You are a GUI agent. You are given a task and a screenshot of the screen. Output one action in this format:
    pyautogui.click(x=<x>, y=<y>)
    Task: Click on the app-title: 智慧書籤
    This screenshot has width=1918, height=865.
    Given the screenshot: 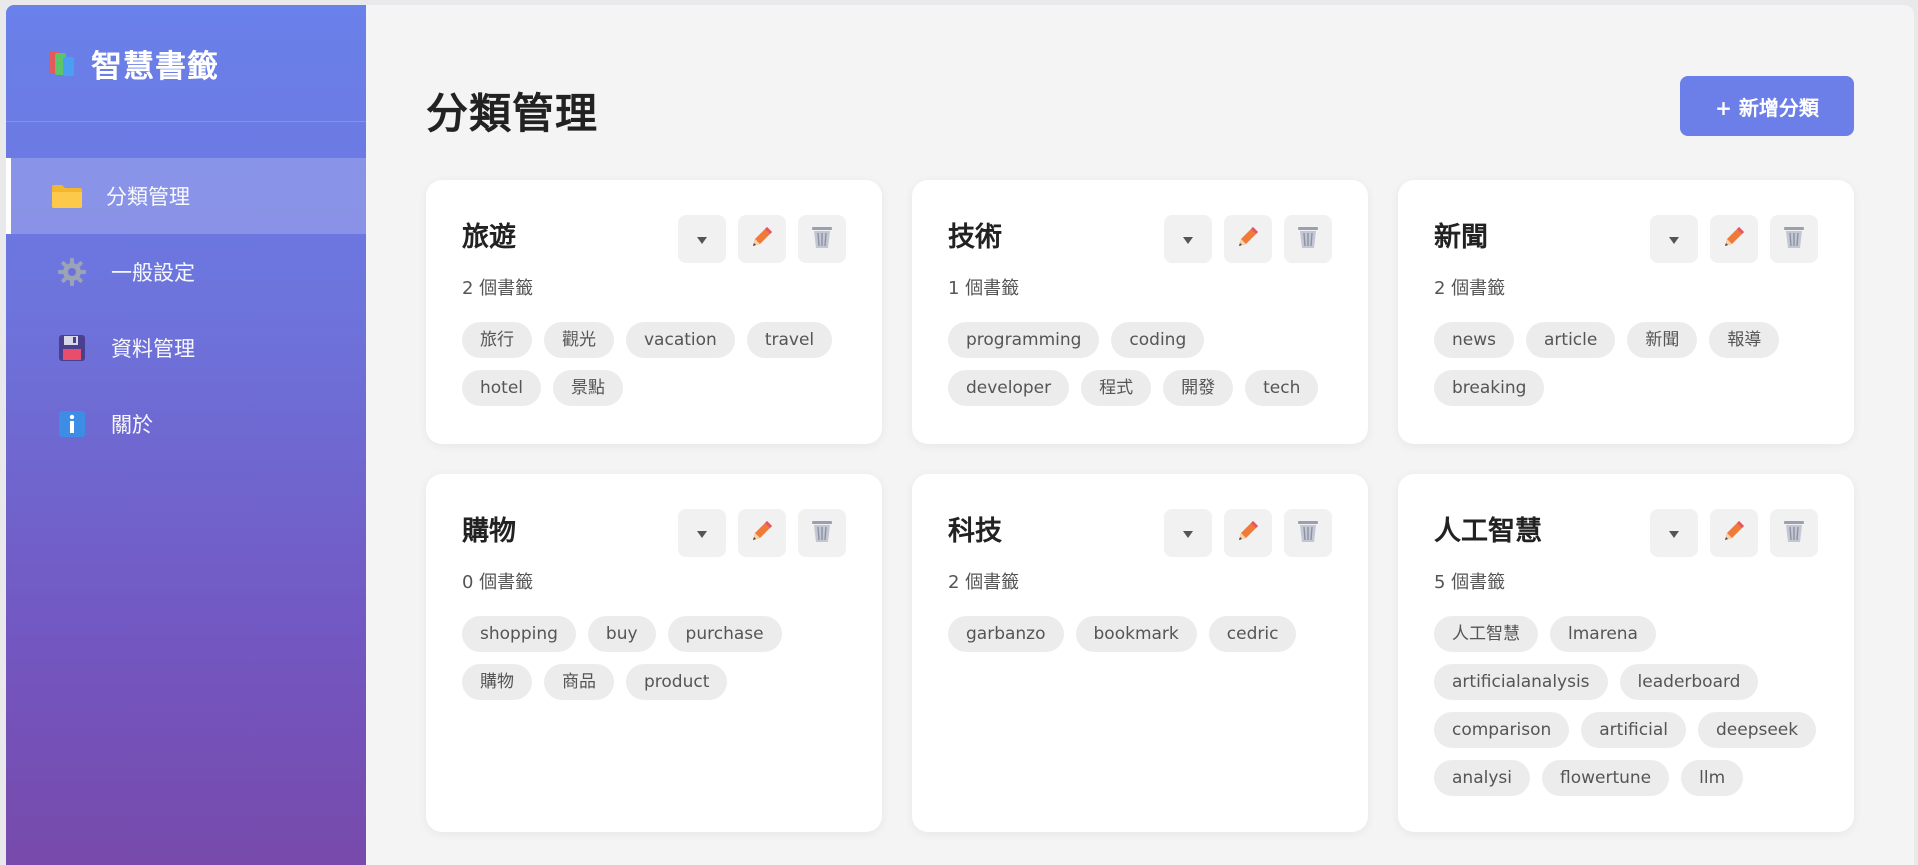 What is the action you would take?
    pyautogui.click(x=155, y=66)
    